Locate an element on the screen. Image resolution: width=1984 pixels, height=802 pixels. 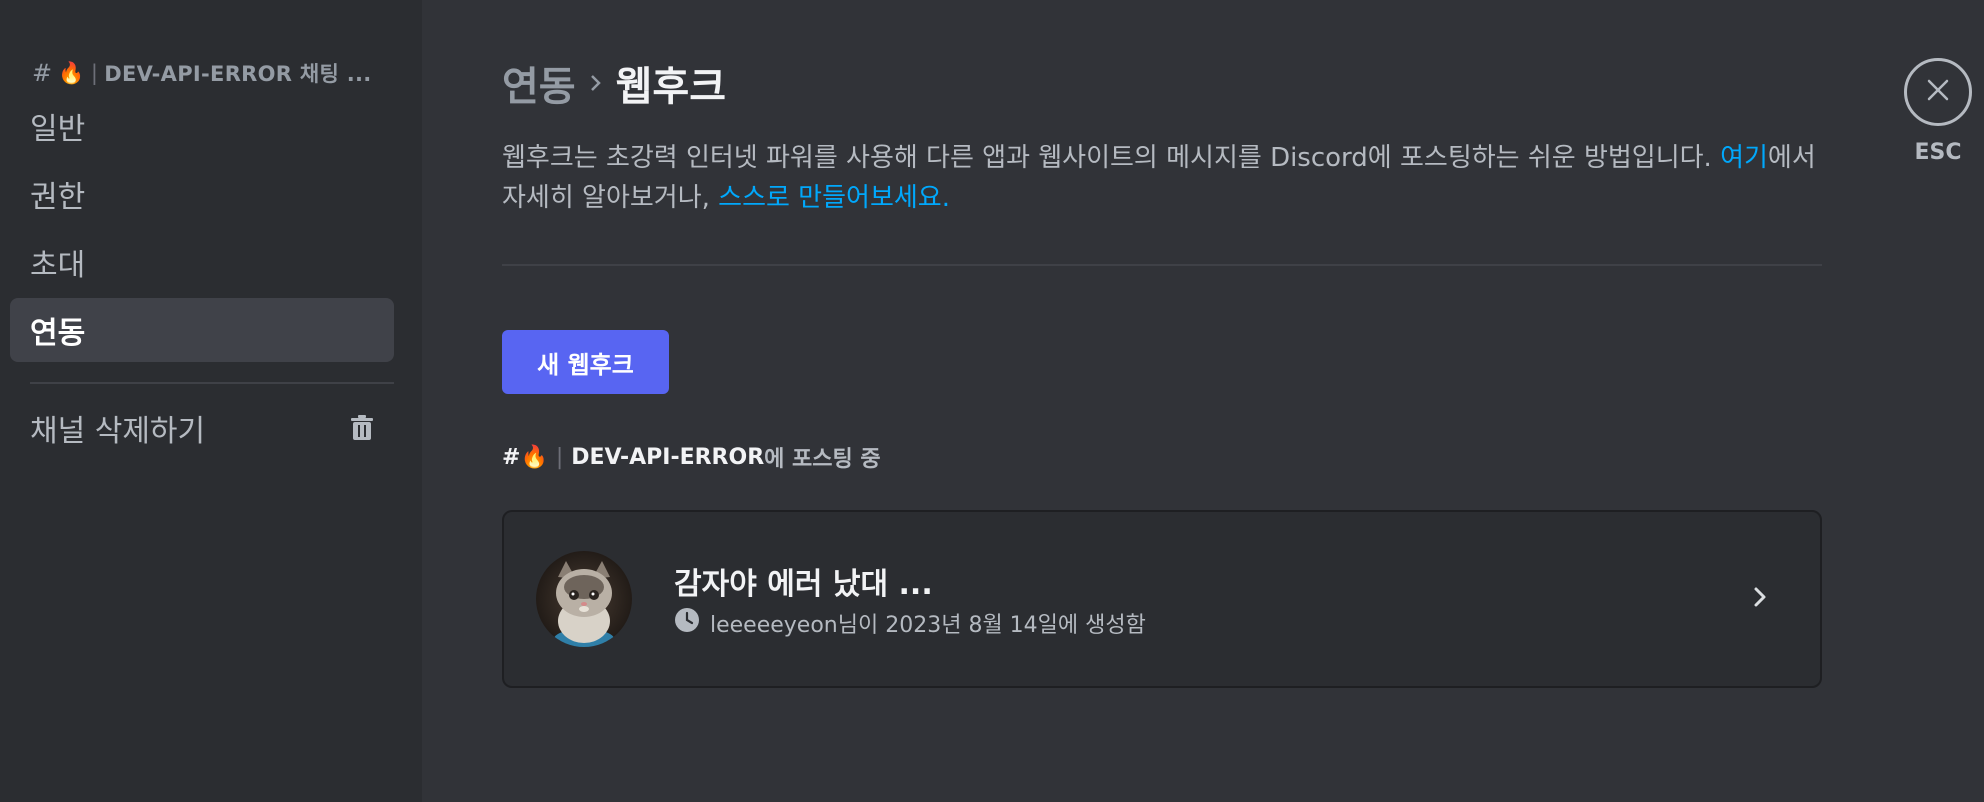
esc-label: ESC is located at coordinates (1938, 152).